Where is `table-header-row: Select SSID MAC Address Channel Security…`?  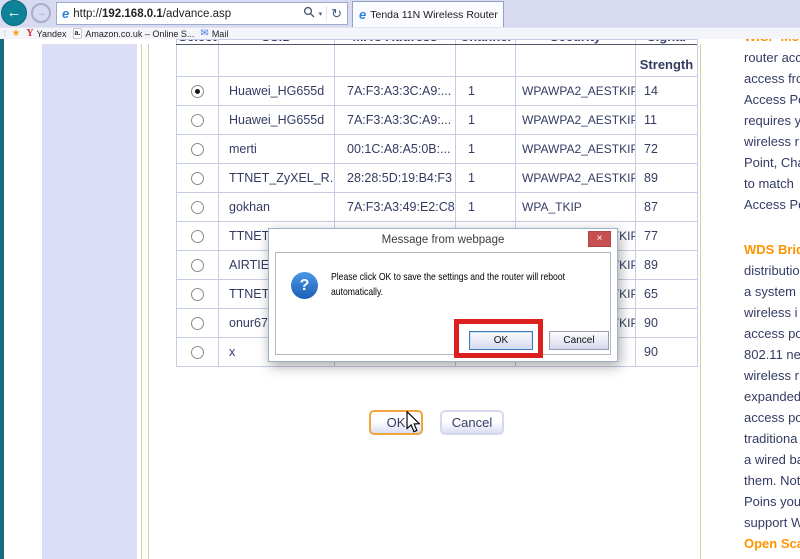
table-header-row: Select SSID MAC Address Channel Security… is located at coordinates (437, 58).